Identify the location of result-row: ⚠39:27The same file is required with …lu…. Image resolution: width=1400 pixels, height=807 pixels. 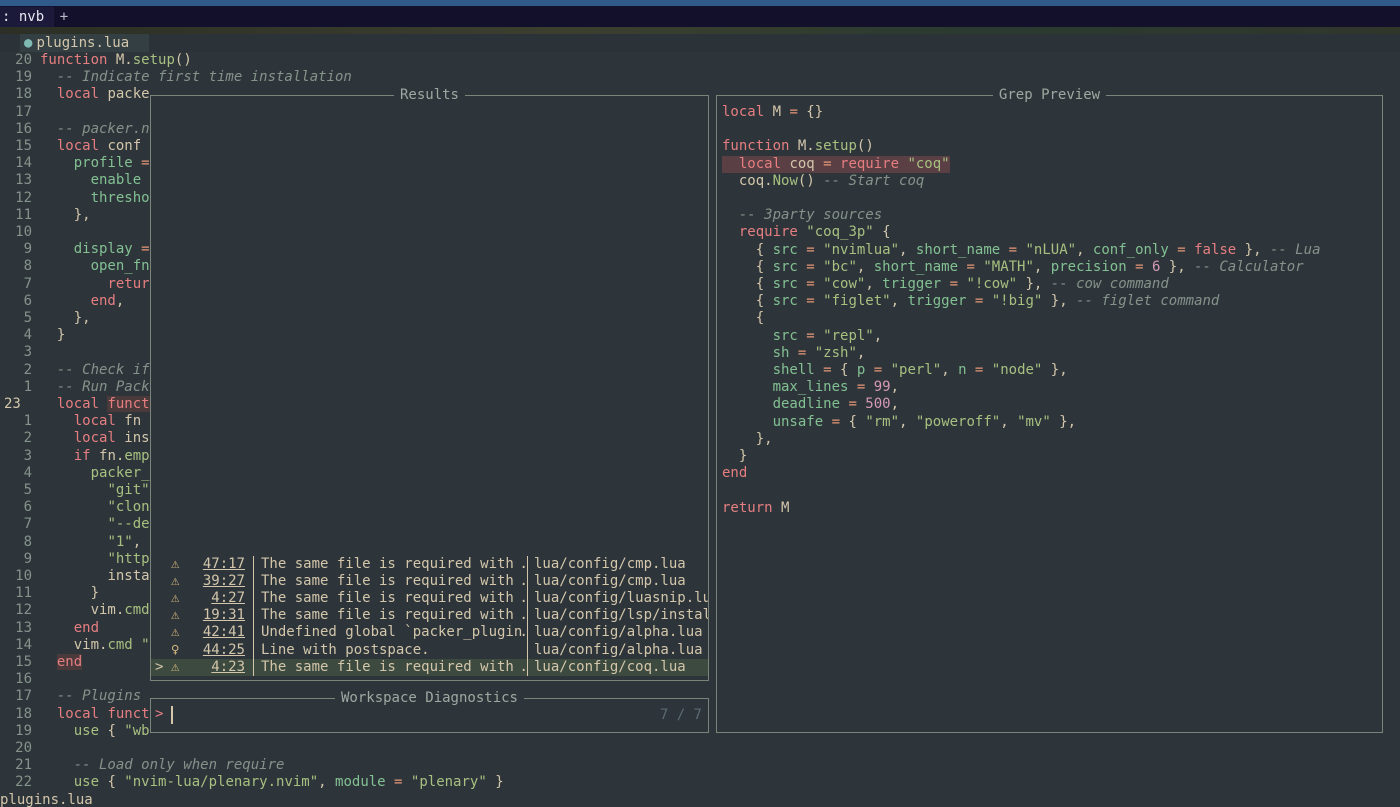
(429, 581).